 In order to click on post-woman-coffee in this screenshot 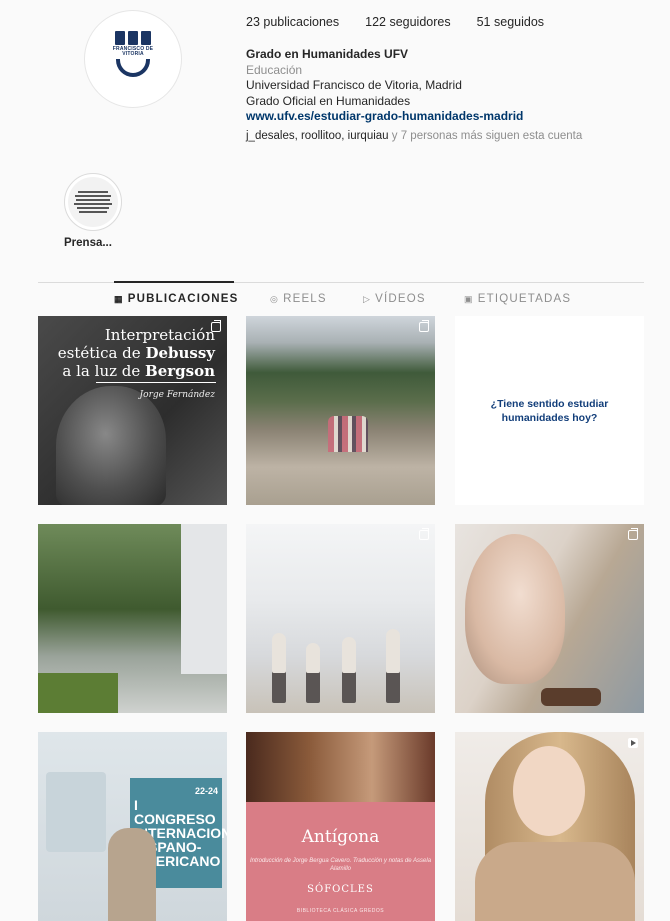, I will do `click(549, 618)`.